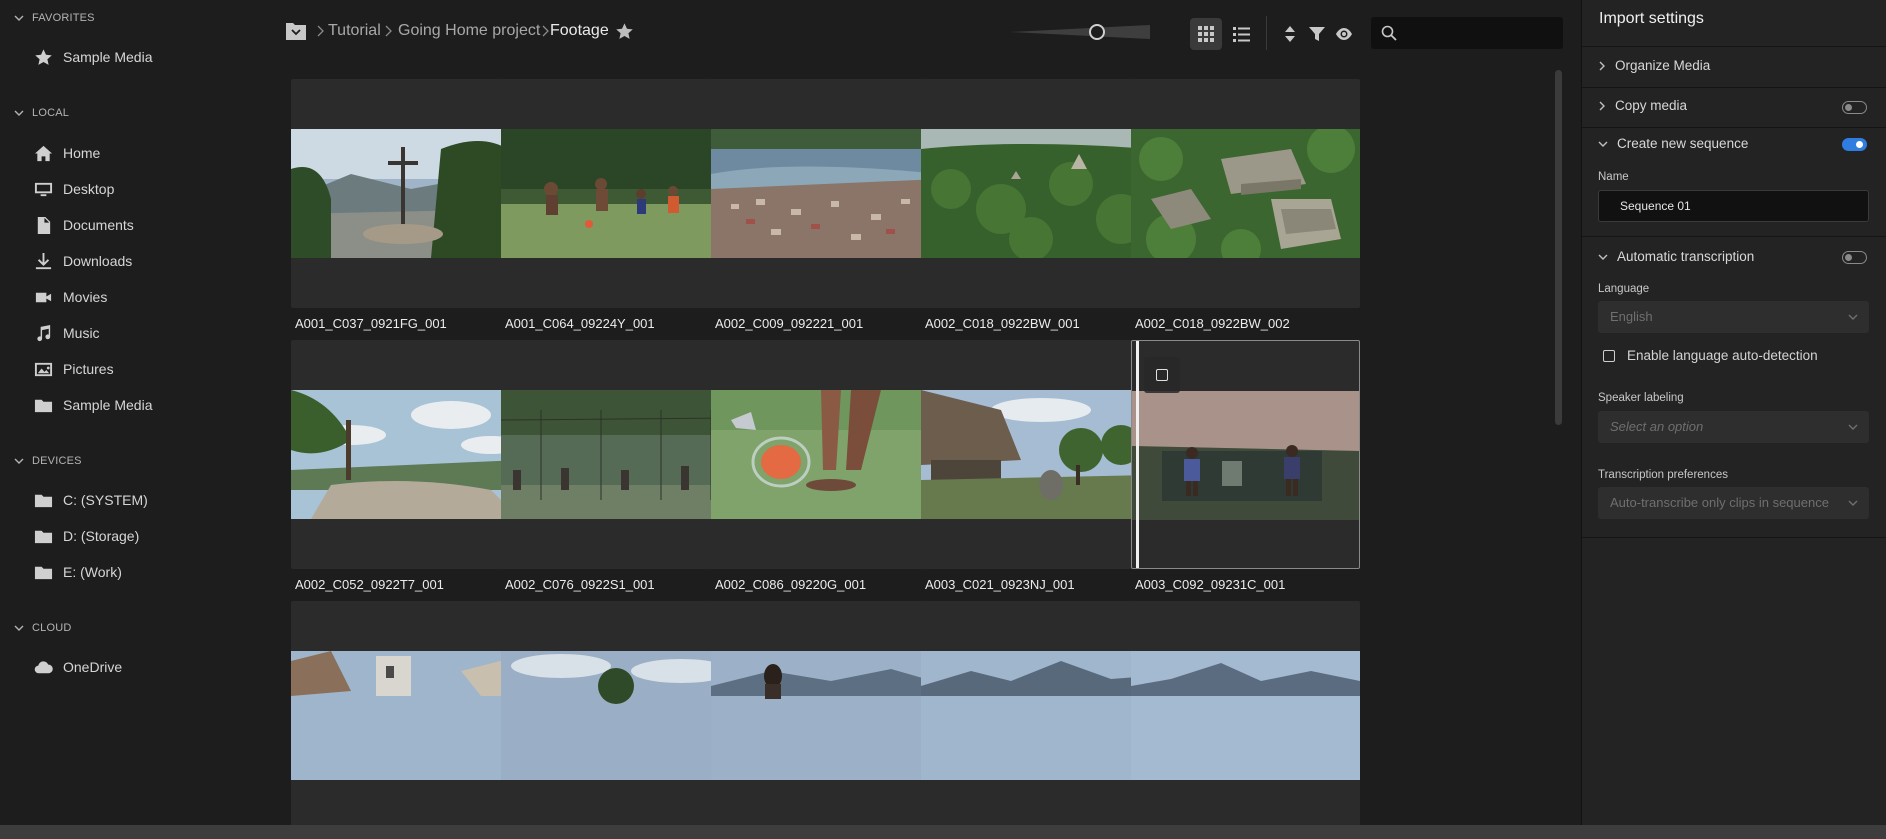 This screenshot has height=839, width=1886. What do you see at coordinates (48, 461) in the screenshot?
I see `devices-header: DEVICES` at bounding box center [48, 461].